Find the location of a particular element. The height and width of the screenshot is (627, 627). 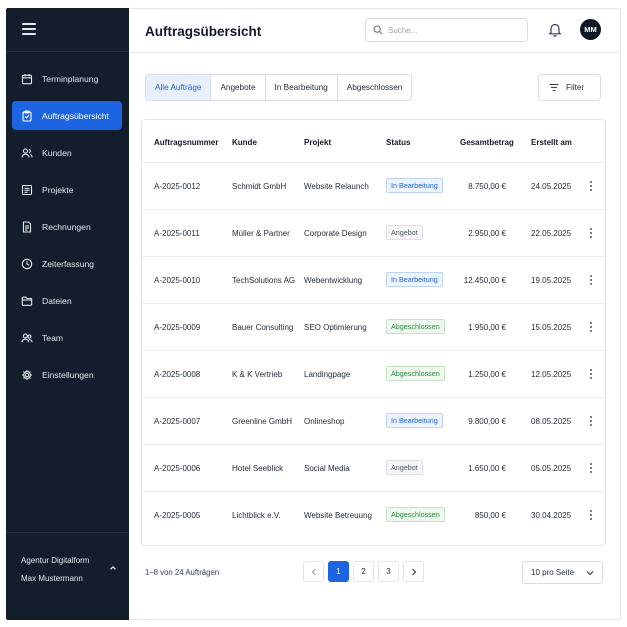

sidebar-item-kunden: Kunden is located at coordinates (67, 152).